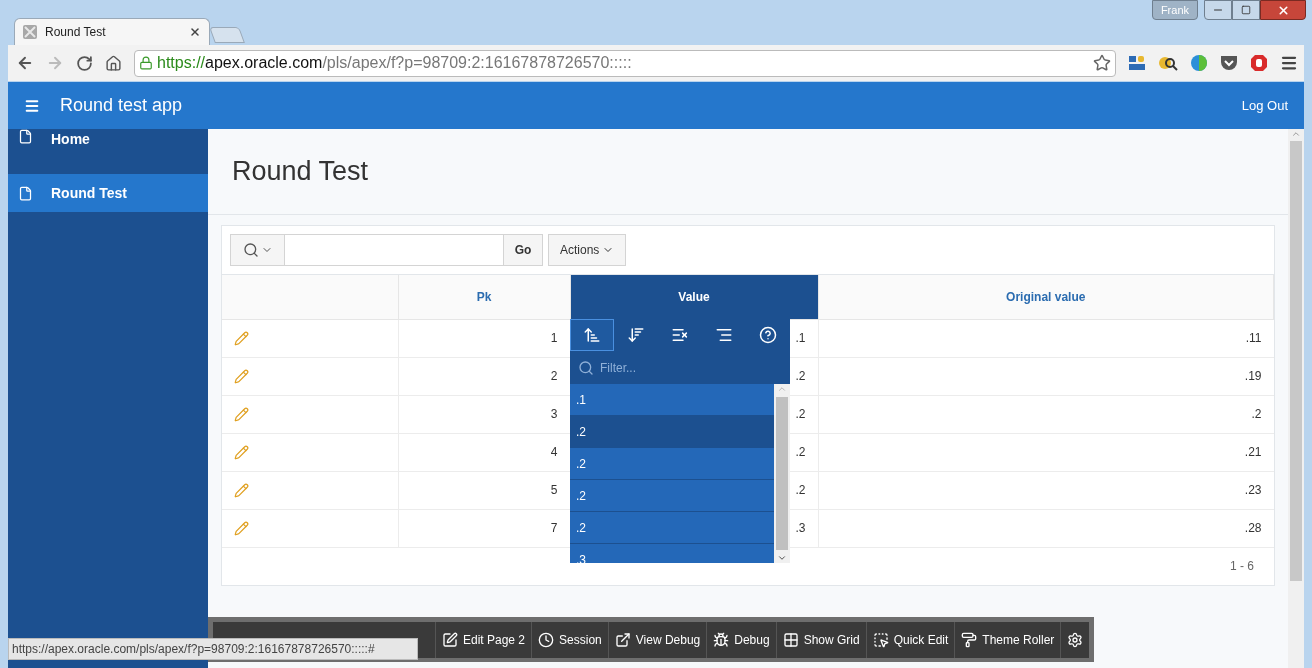 The width and height of the screenshot is (1312, 668). What do you see at coordinates (394, 250) in the screenshot?
I see `search-field` at bounding box center [394, 250].